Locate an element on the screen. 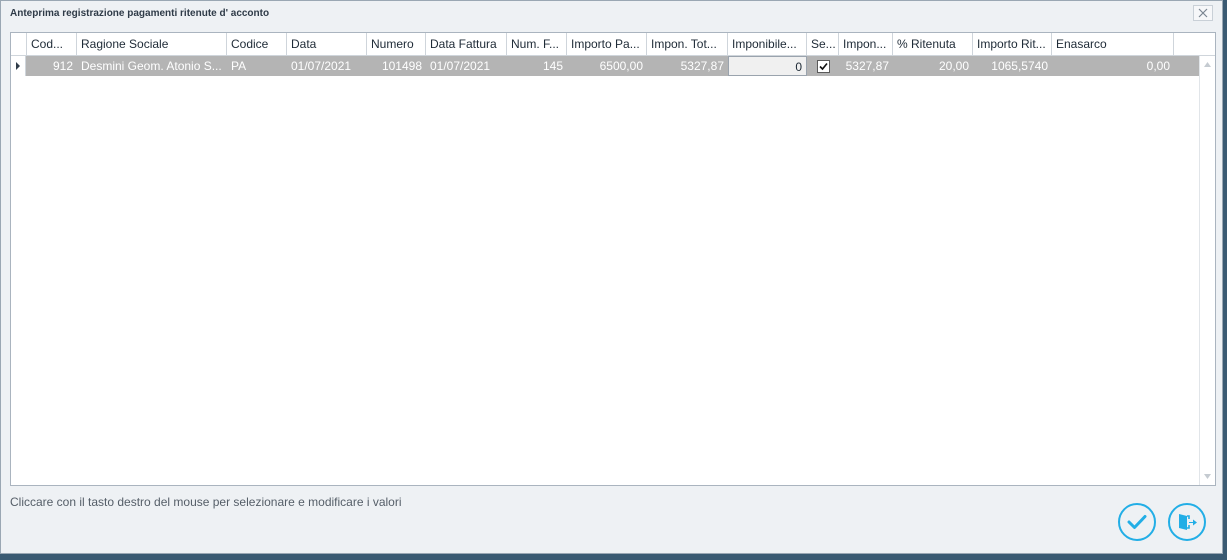 This screenshot has width=1227, height=560. row-indicator is located at coordinates (18, 66).